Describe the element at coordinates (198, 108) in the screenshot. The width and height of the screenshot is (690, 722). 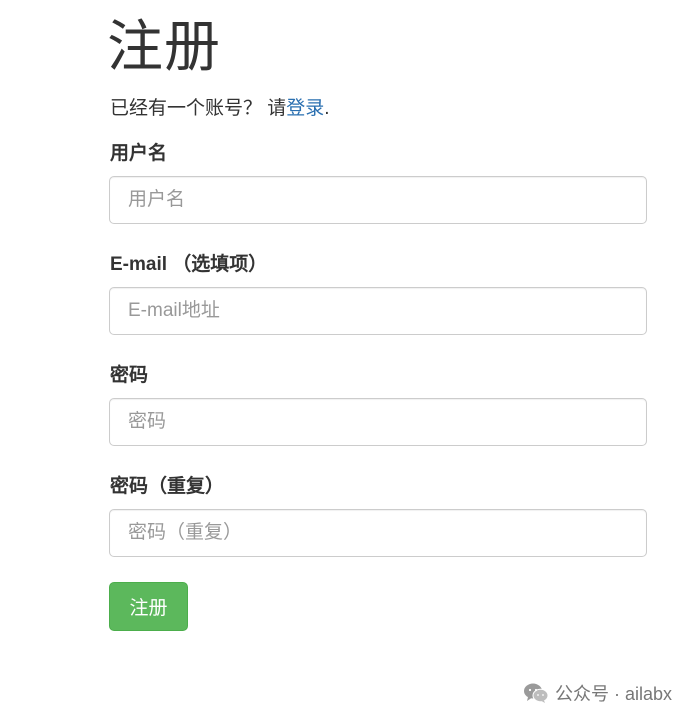
I see `login-prompt-text: 已经有一个账号？ 请` at that location.